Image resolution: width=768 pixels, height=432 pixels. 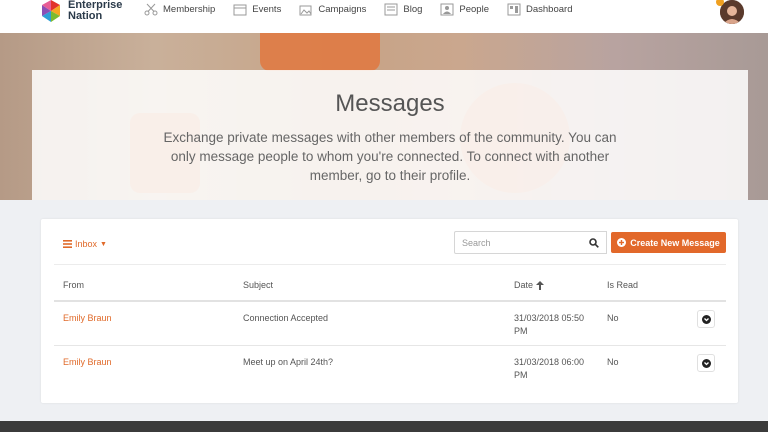 What do you see at coordinates (622, 242) in the screenshot?
I see `plus-circle-icon` at bounding box center [622, 242].